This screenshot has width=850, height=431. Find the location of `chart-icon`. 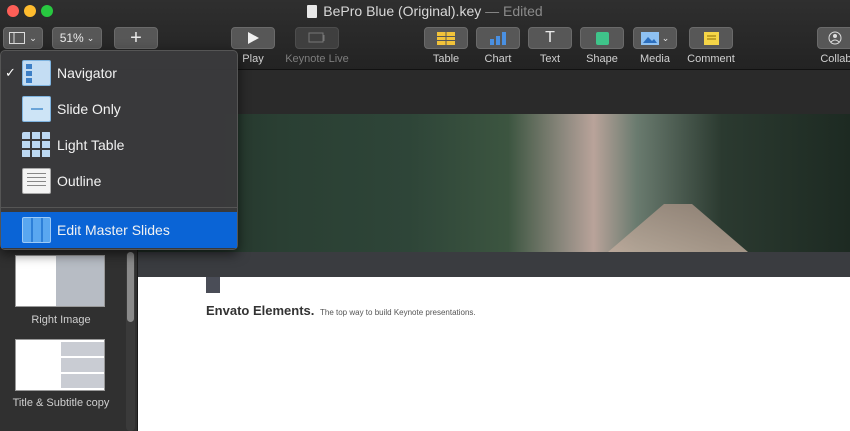

chart-icon is located at coordinates (498, 38).